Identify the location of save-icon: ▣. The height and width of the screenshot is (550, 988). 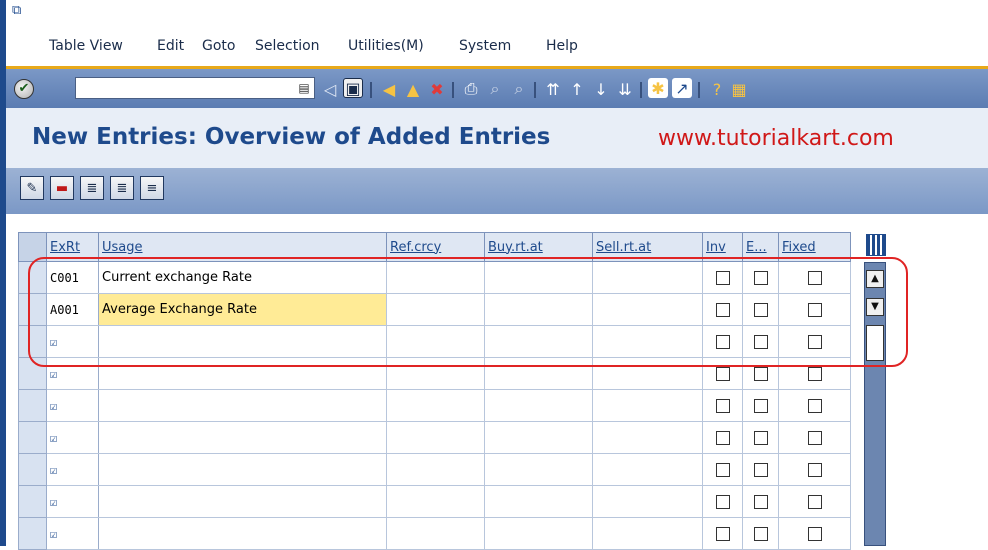
(353, 88).